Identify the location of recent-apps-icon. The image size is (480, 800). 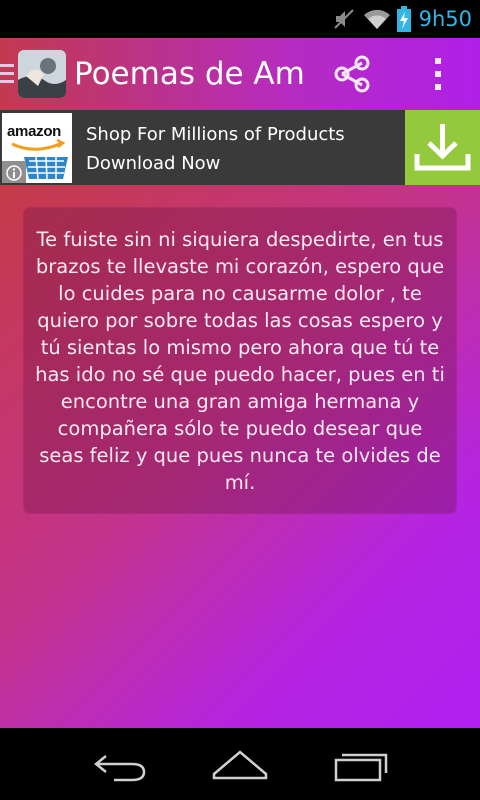
(364, 766).